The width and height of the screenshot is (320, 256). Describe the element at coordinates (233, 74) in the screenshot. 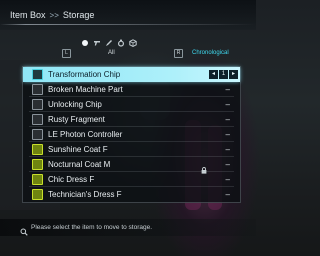

I see `increase-quantity-button: ▸` at that location.